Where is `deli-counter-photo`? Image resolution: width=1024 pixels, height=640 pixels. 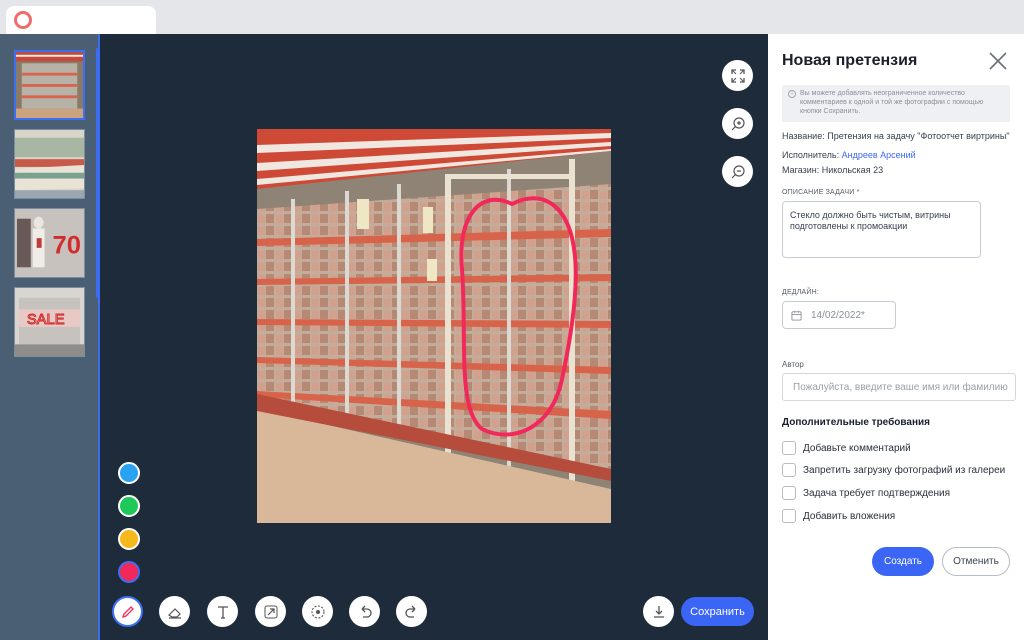 deli-counter-photo is located at coordinates (49, 164).